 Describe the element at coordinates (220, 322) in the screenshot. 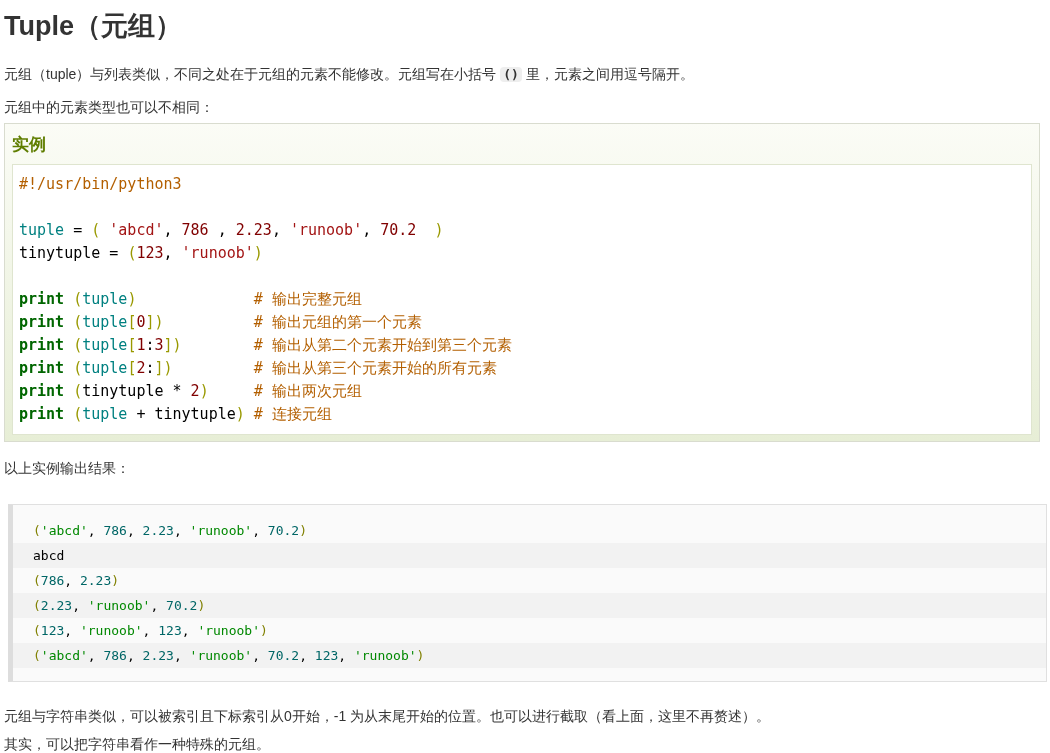

I see `code-line: print (tuple[0]) # 输出元组的第一个元素` at that location.